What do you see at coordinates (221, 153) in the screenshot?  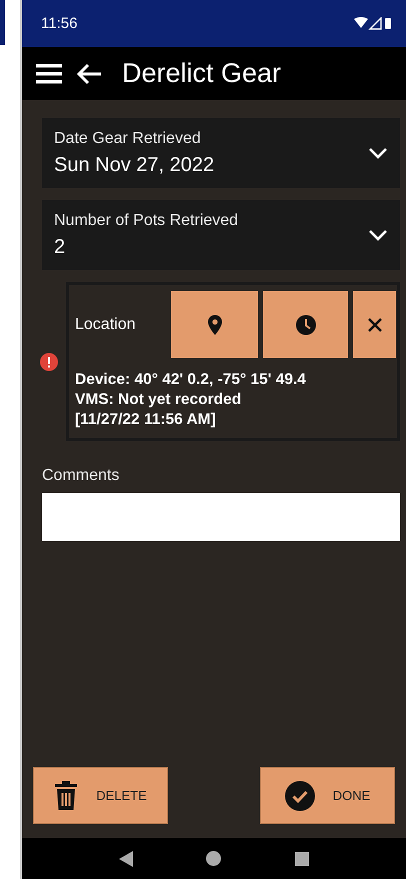 I see `dropdown-field: Date Gear Retrieved Sun Nov 27, 2022` at bounding box center [221, 153].